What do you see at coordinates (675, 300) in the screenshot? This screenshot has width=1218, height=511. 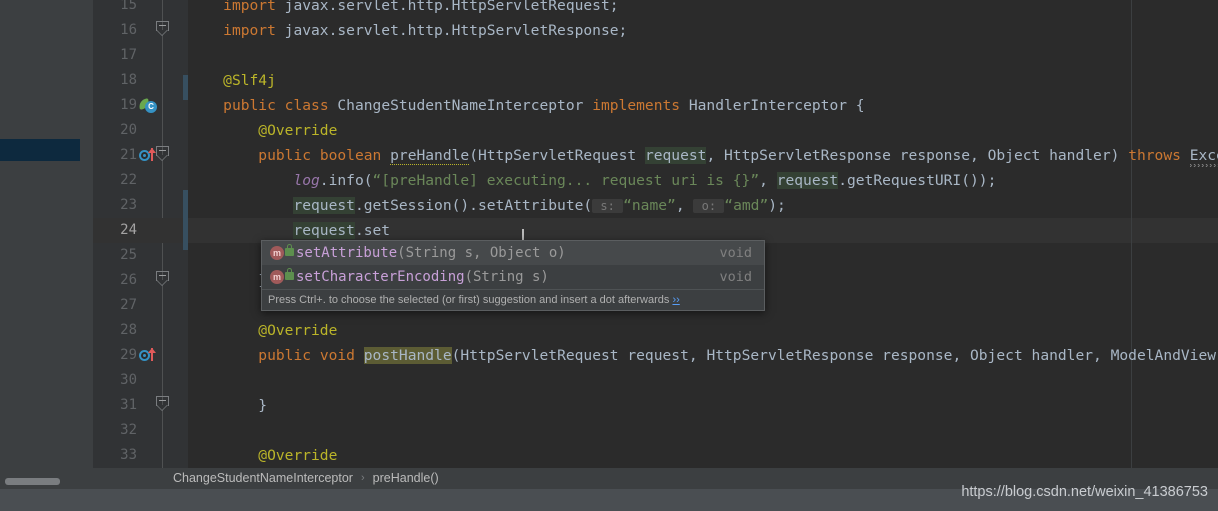 I see `completion-hint-link: ››` at bounding box center [675, 300].